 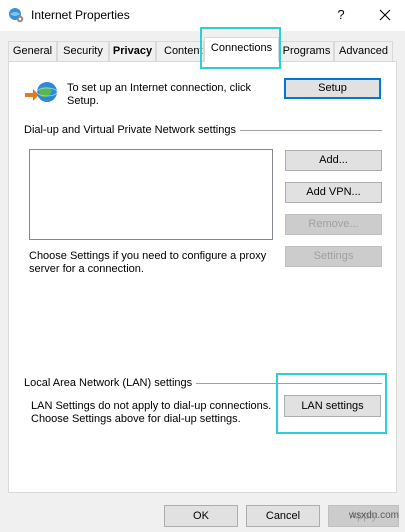 What do you see at coordinates (283, 516) in the screenshot?
I see `cancel-button: Cancel` at bounding box center [283, 516].